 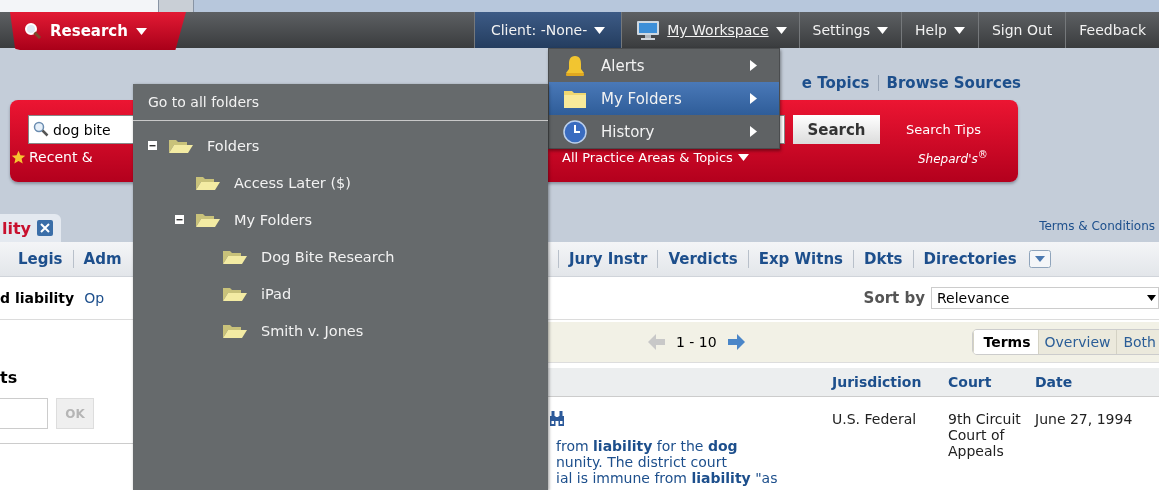 I want to click on result-snippet: from liability for the dog nunity. The district court ial is immune from liability "as, so click(x=667, y=462).